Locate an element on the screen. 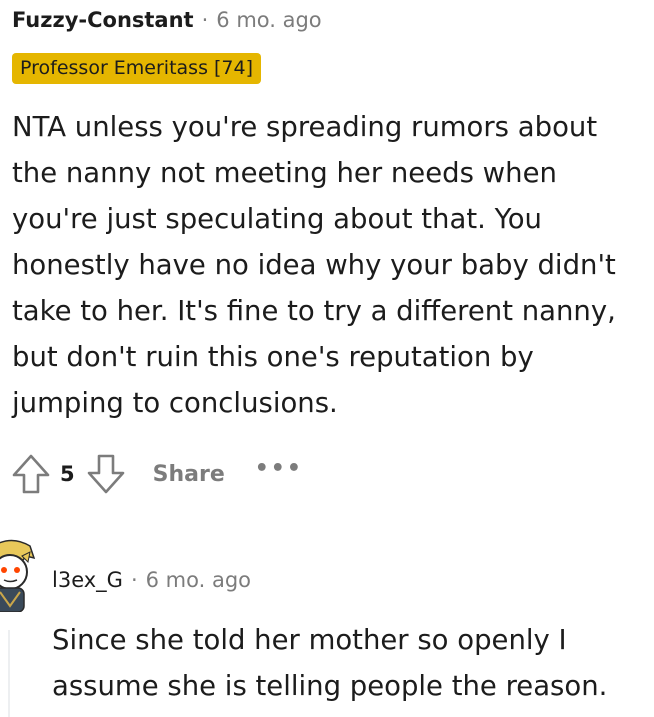 The height and width of the screenshot is (717, 654). reply-author: l3ex_G is located at coordinates (87, 580).